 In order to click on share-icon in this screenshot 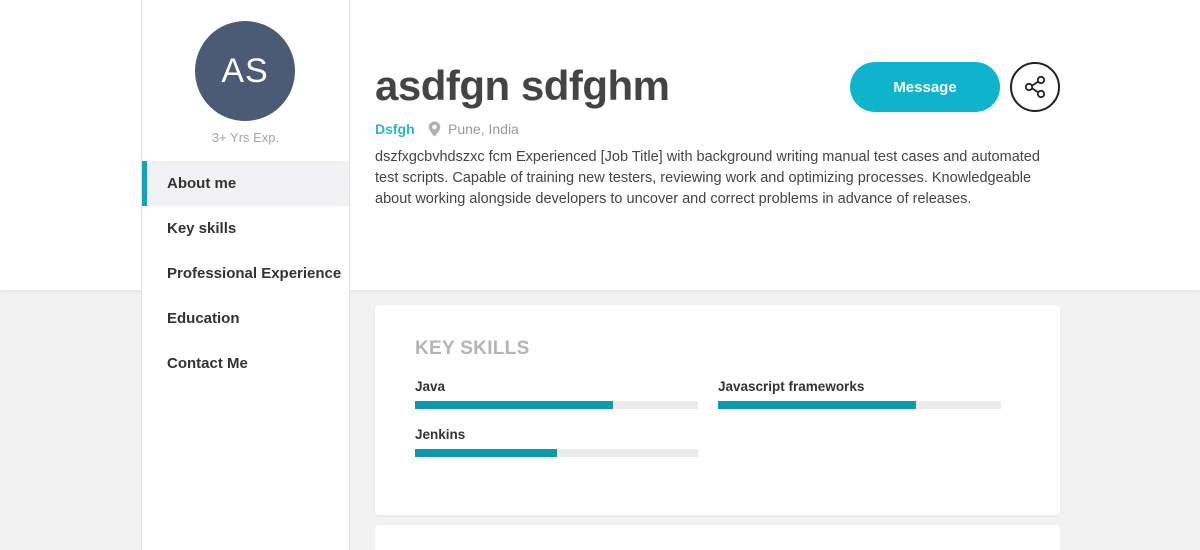, I will do `click(1035, 87)`.